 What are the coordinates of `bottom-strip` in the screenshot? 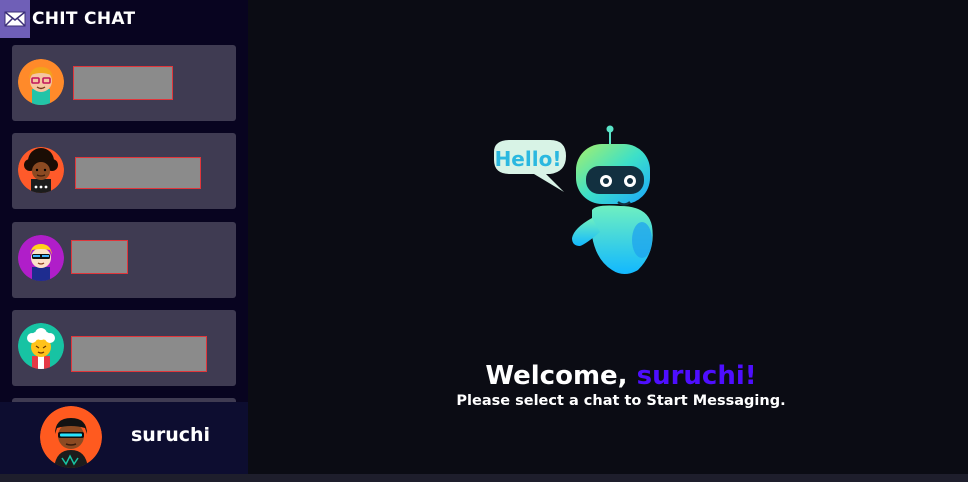 It's located at (484, 478).